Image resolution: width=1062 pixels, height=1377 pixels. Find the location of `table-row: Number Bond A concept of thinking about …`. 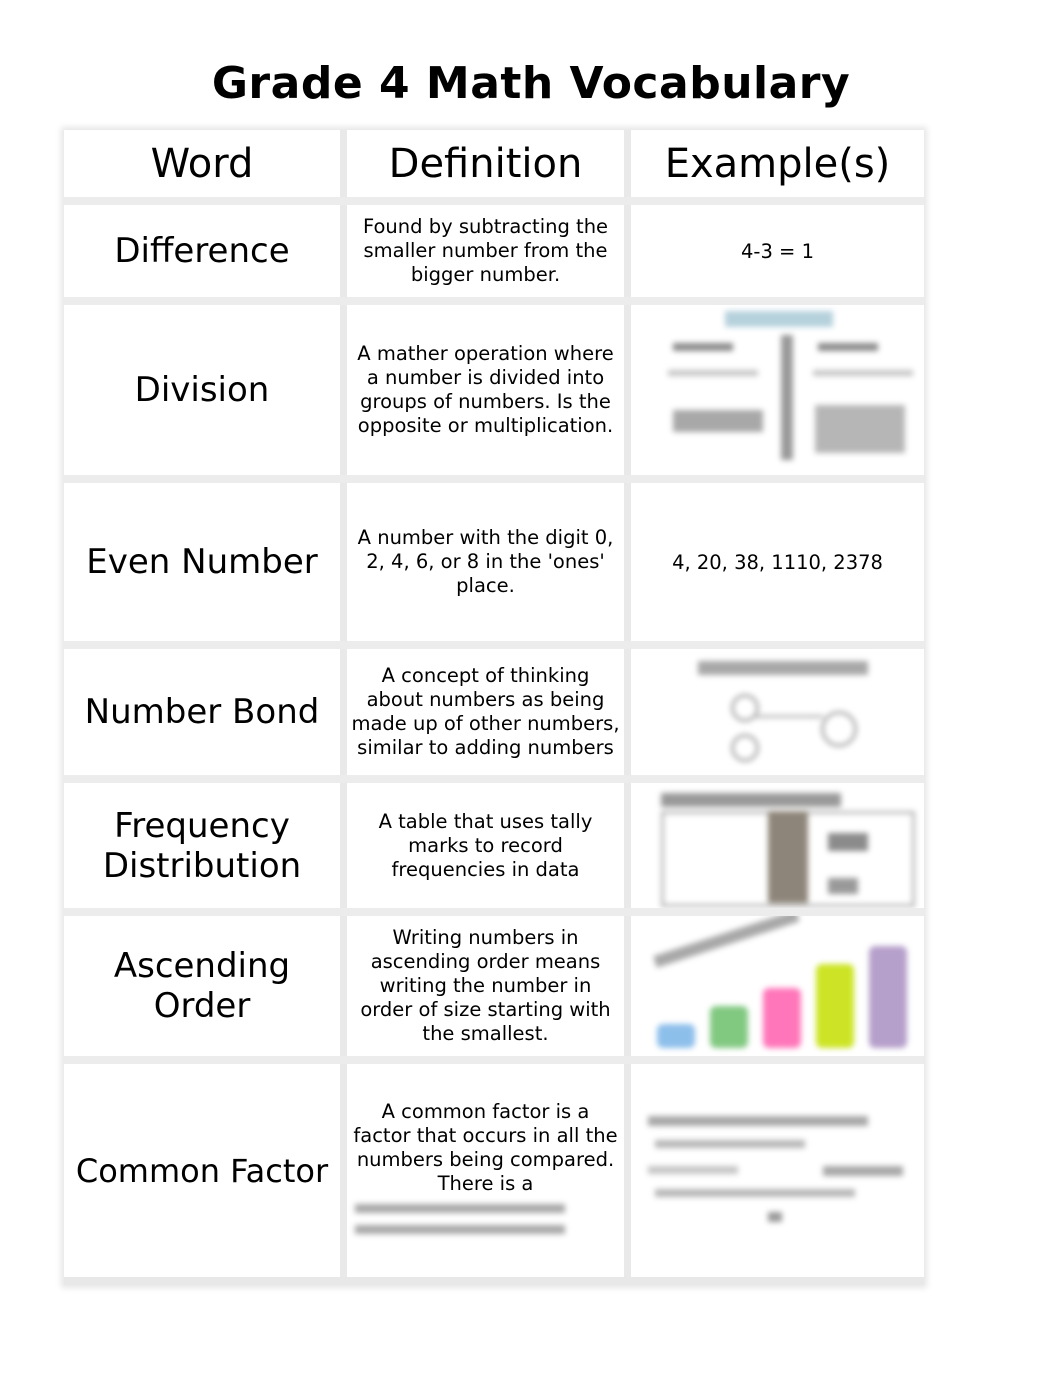

table-row: Number Bond A concept of thinking about … is located at coordinates (494, 716).